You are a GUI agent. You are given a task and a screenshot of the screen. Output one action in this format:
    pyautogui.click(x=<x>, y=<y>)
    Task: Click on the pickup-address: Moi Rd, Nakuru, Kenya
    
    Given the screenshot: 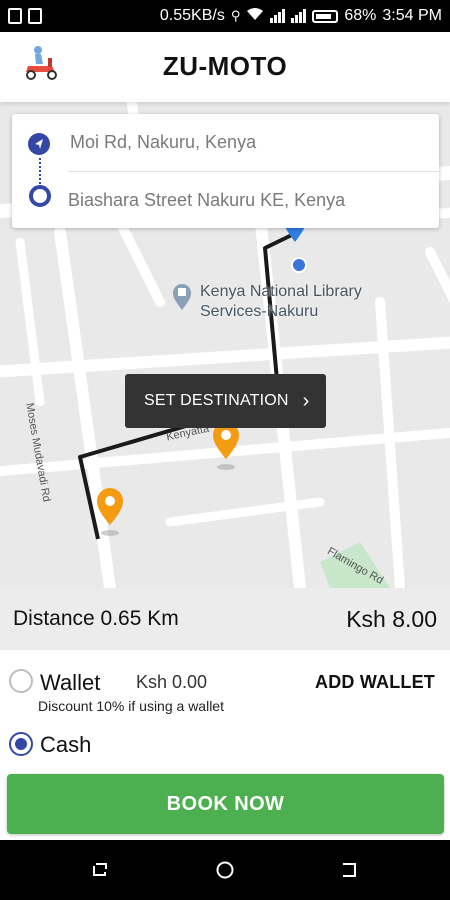 What is the action you would take?
    pyautogui.click(x=163, y=142)
    